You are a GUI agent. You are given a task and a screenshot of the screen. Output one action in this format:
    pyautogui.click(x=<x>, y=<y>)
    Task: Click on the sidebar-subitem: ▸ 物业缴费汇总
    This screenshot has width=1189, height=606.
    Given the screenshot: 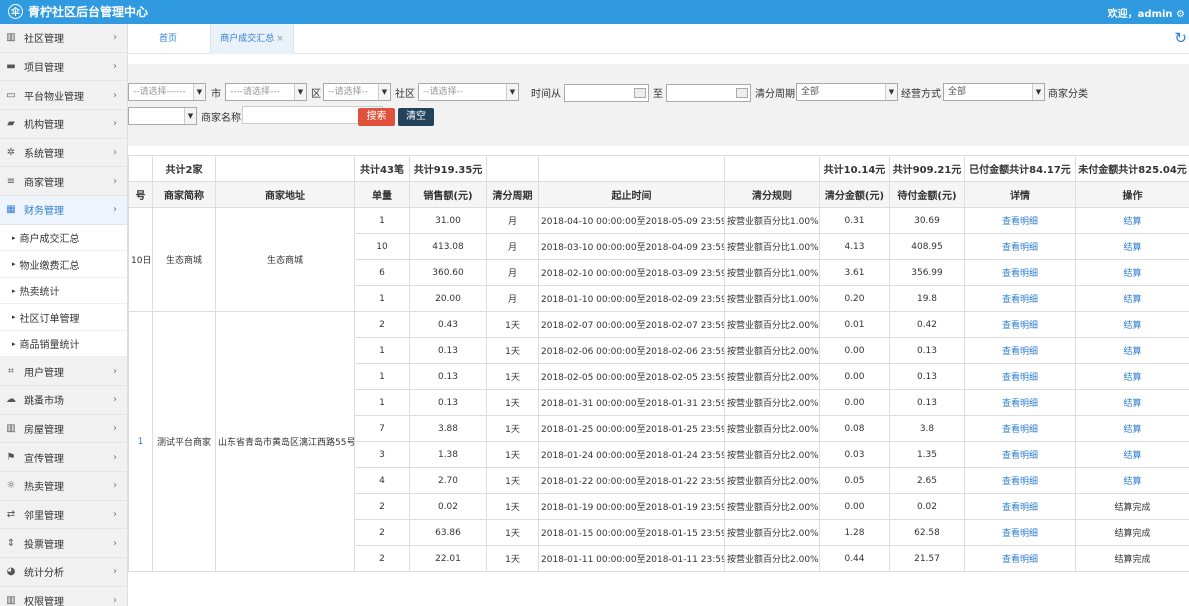 What is the action you would take?
    pyautogui.click(x=63, y=264)
    